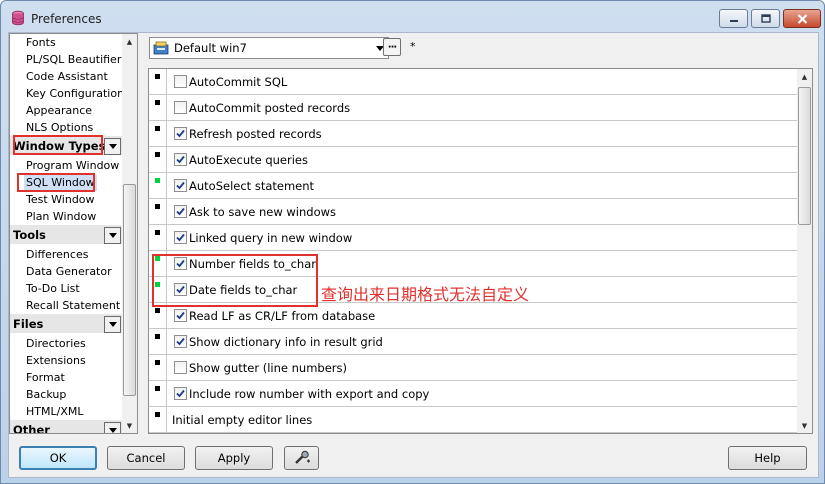 Image resolution: width=825 pixels, height=484 pixels. I want to click on maximize-button, so click(765, 18).